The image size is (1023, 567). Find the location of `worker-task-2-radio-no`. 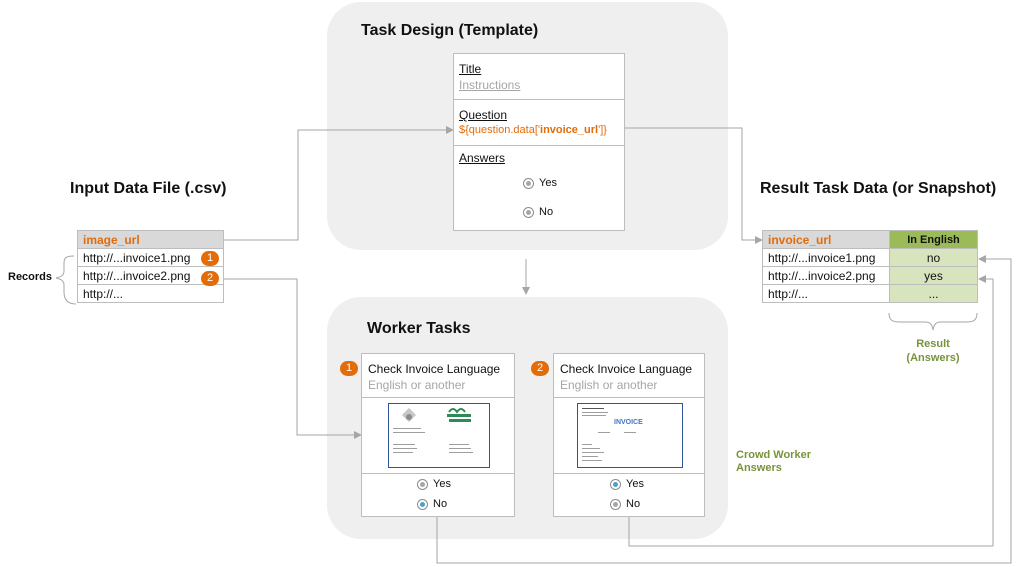

worker-task-2-radio-no is located at coordinates (615, 504).